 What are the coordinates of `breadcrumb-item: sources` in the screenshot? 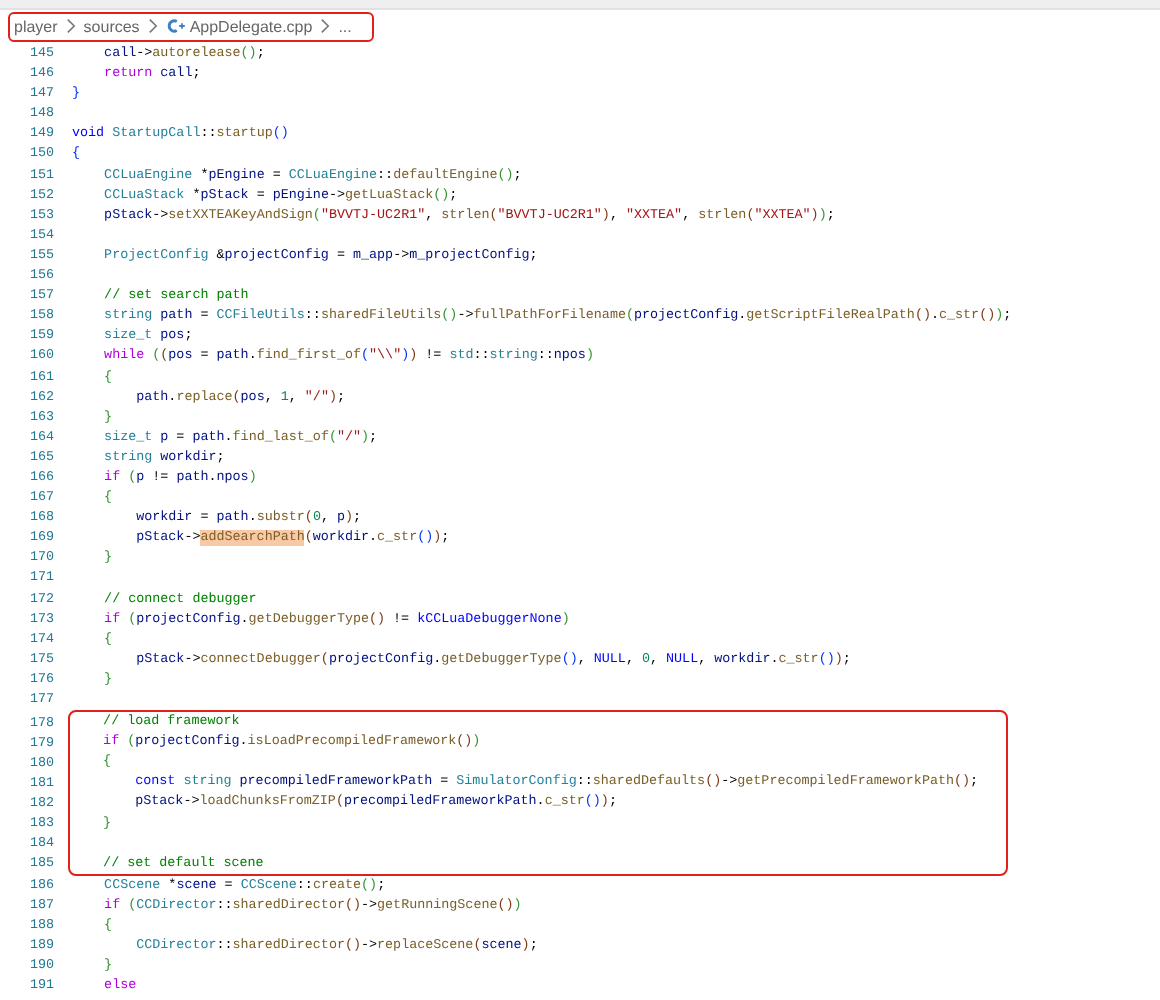 It's located at (111, 26).